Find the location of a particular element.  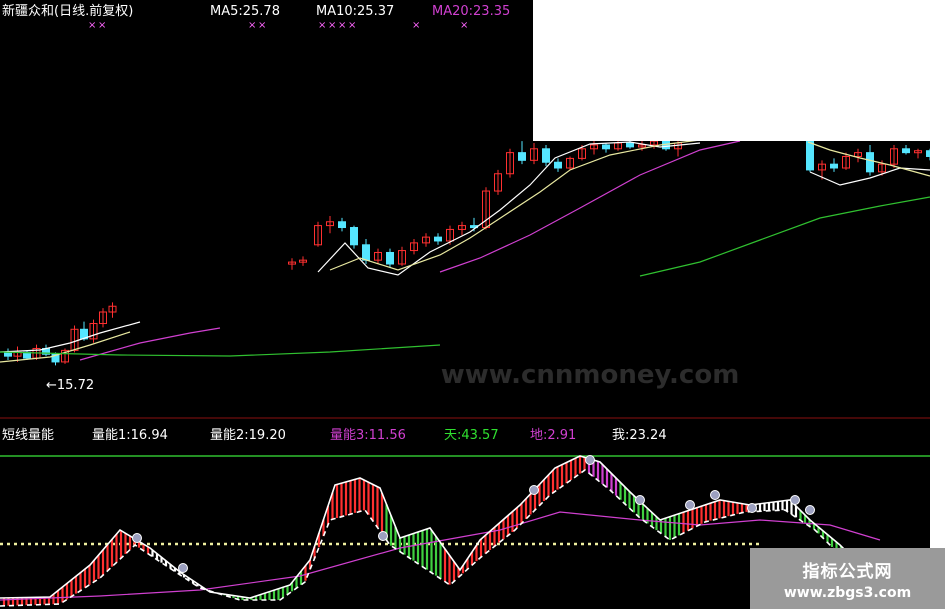

stock-title: 新疆众和(日线.前复权) is located at coordinates (67, 11).